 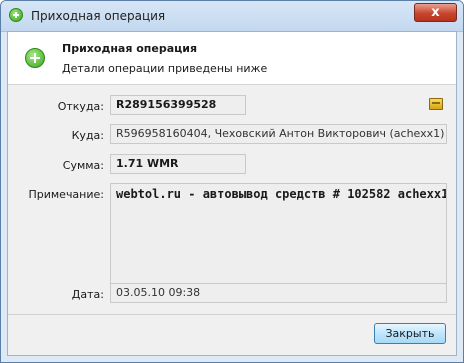 I want to click on wallet-icon, so click(x=436, y=104).